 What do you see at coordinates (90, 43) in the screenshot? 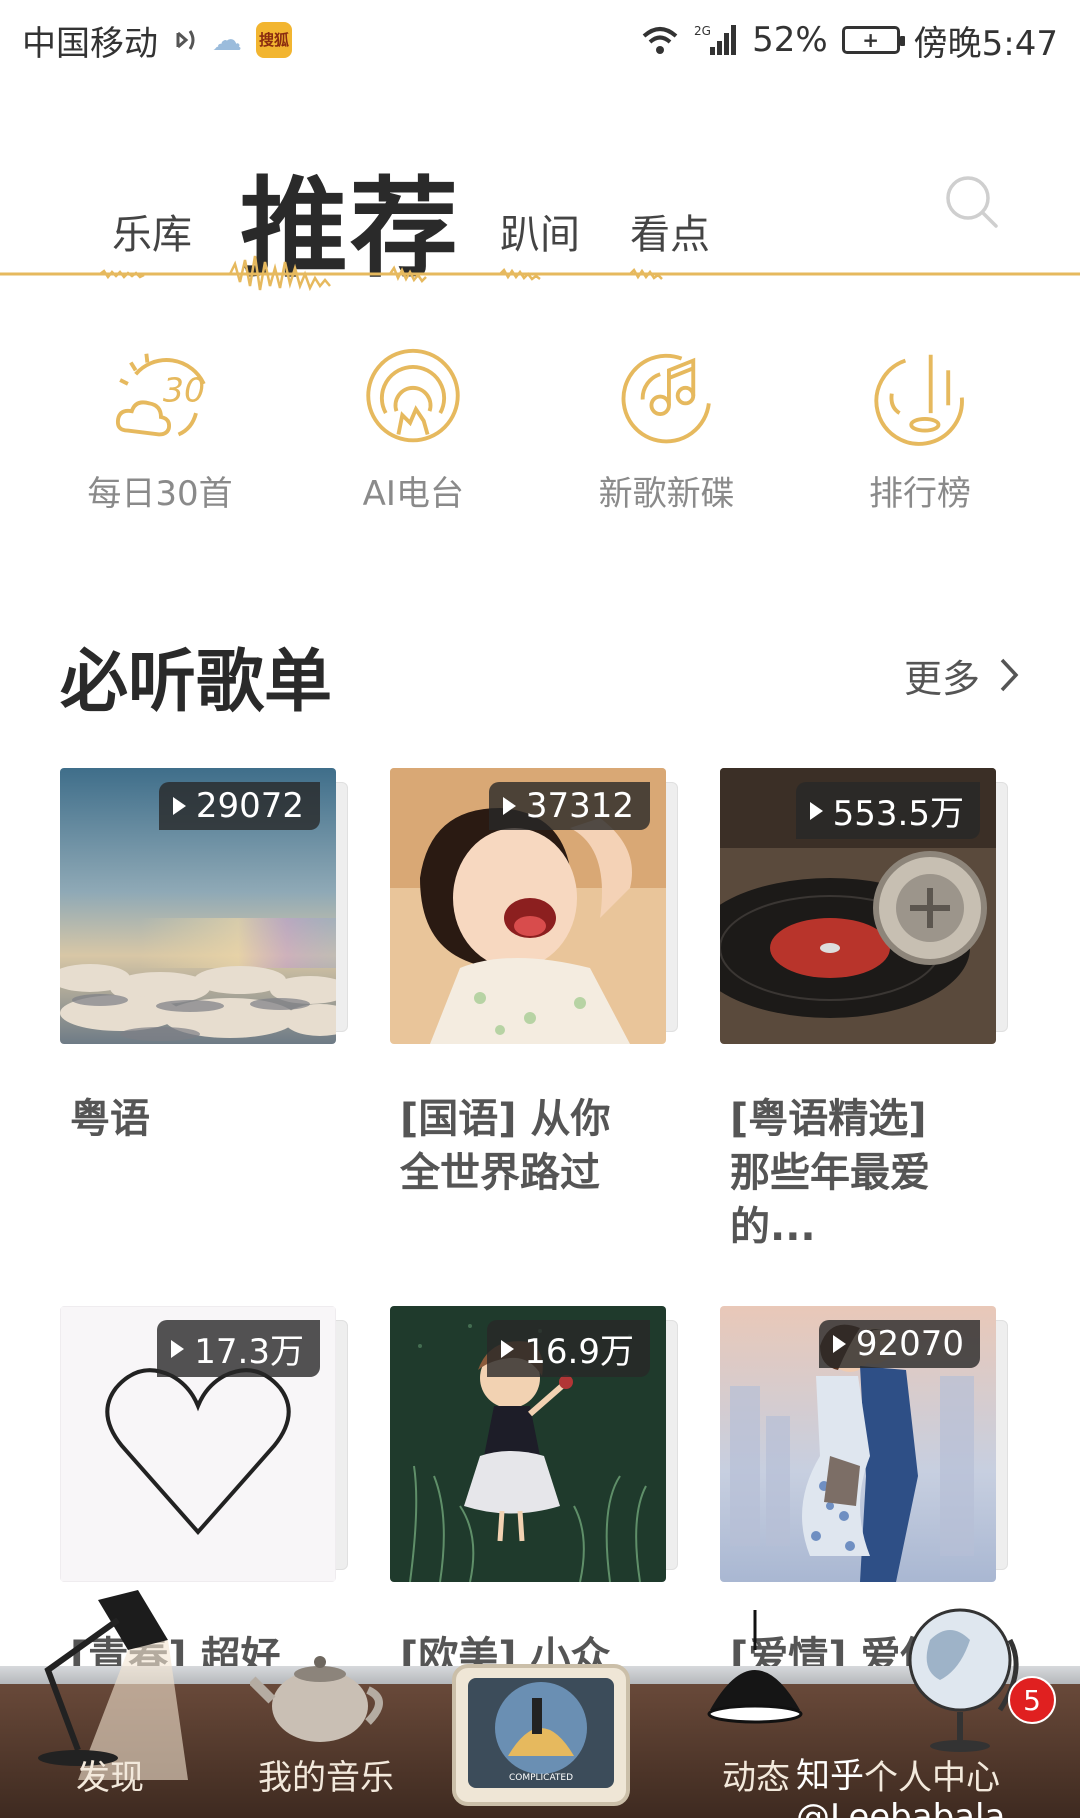
I see `carrier-label: 中国移动` at bounding box center [90, 43].